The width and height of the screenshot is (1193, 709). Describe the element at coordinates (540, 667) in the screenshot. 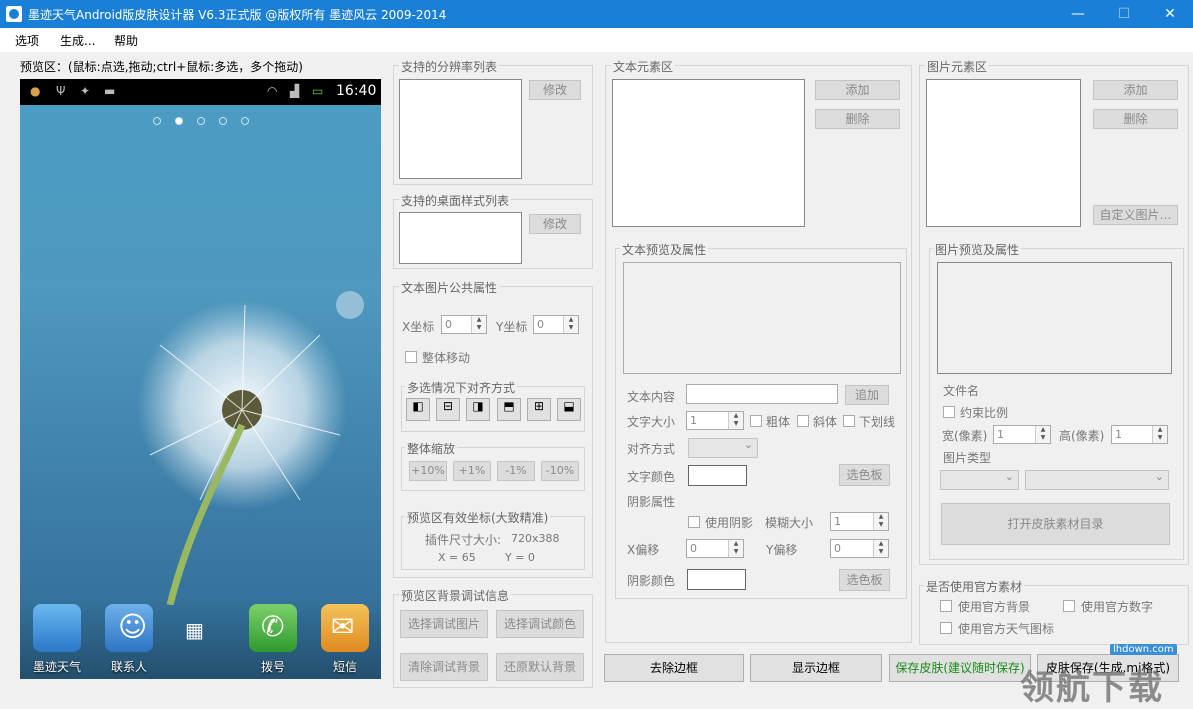

I see `restore-default-bg-button: 还原默认背景` at that location.